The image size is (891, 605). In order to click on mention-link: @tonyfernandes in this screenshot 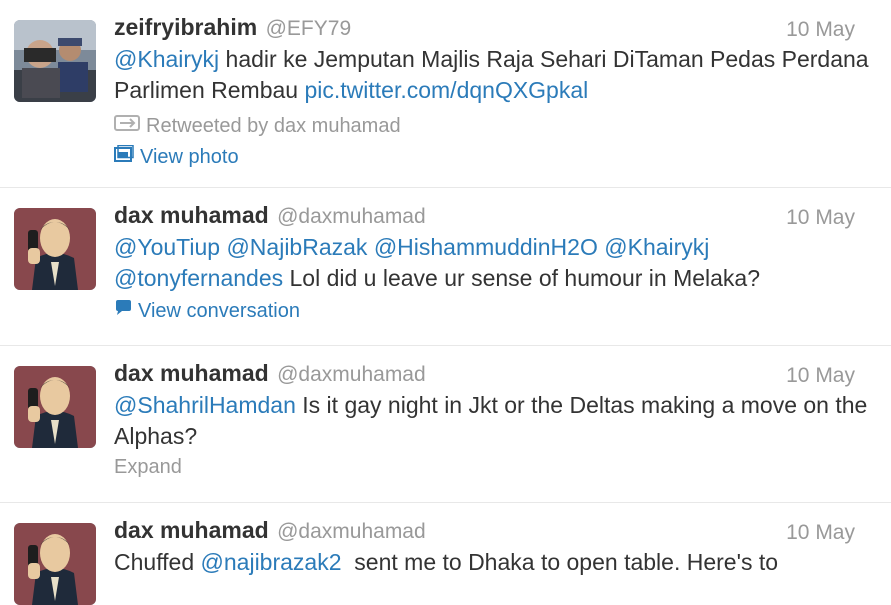, I will do `click(198, 278)`.